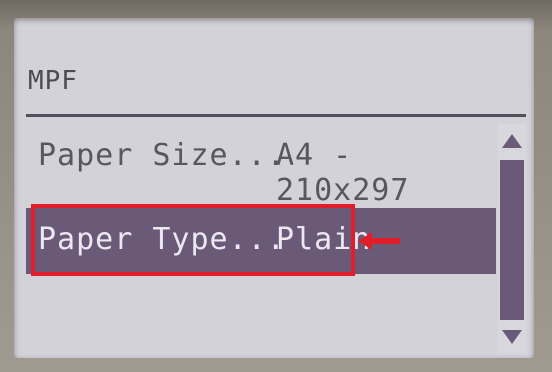 The height and width of the screenshot is (372, 552). What do you see at coordinates (53, 81) in the screenshot?
I see `screen-title: MPF` at bounding box center [53, 81].